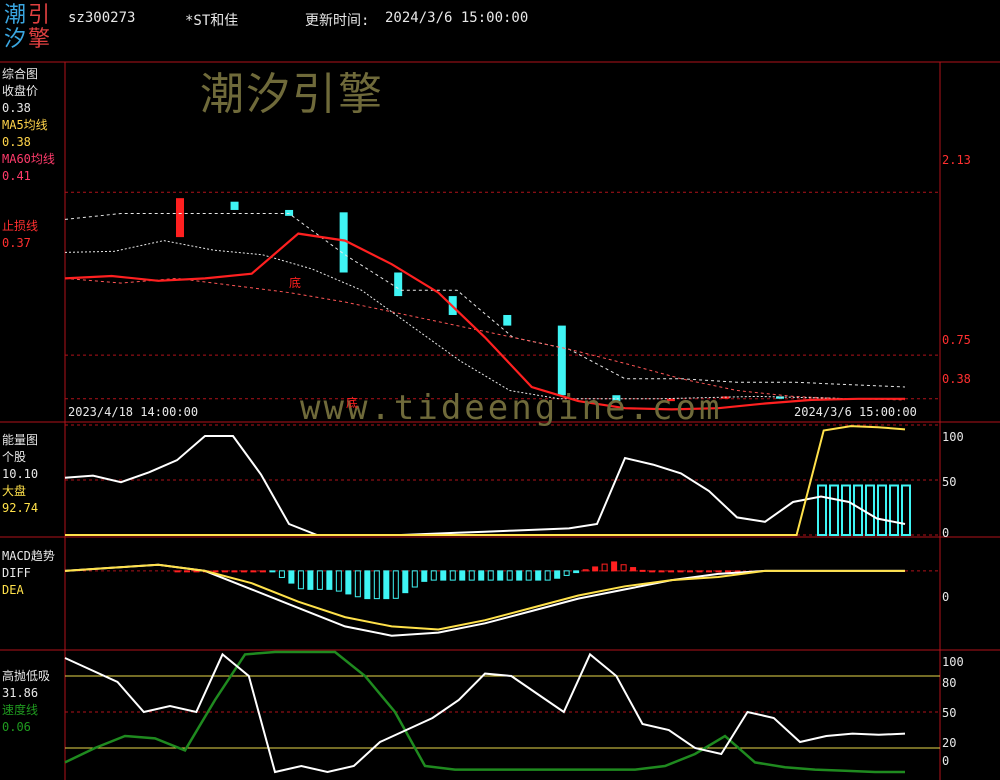 This screenshot has height=780, width=1000. Describe the element at coordinates (133, 412) in the screenshot. I see `start-date: 2023/4/18 14:00:00` at that location.